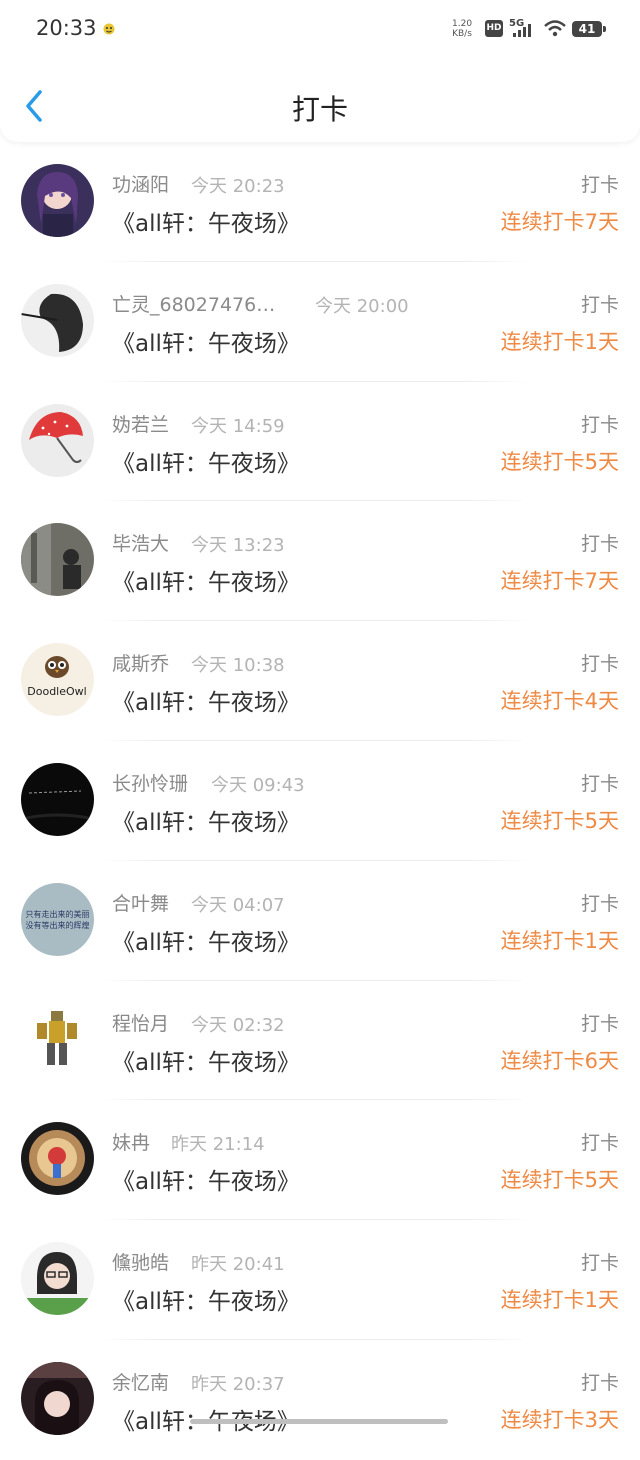 The height and width of the screenshot is (1460, 640). What do you see at coordinates (516, 23) in the screenshot?
I see `svg-text: 5G` at bounding box center [516, 23].